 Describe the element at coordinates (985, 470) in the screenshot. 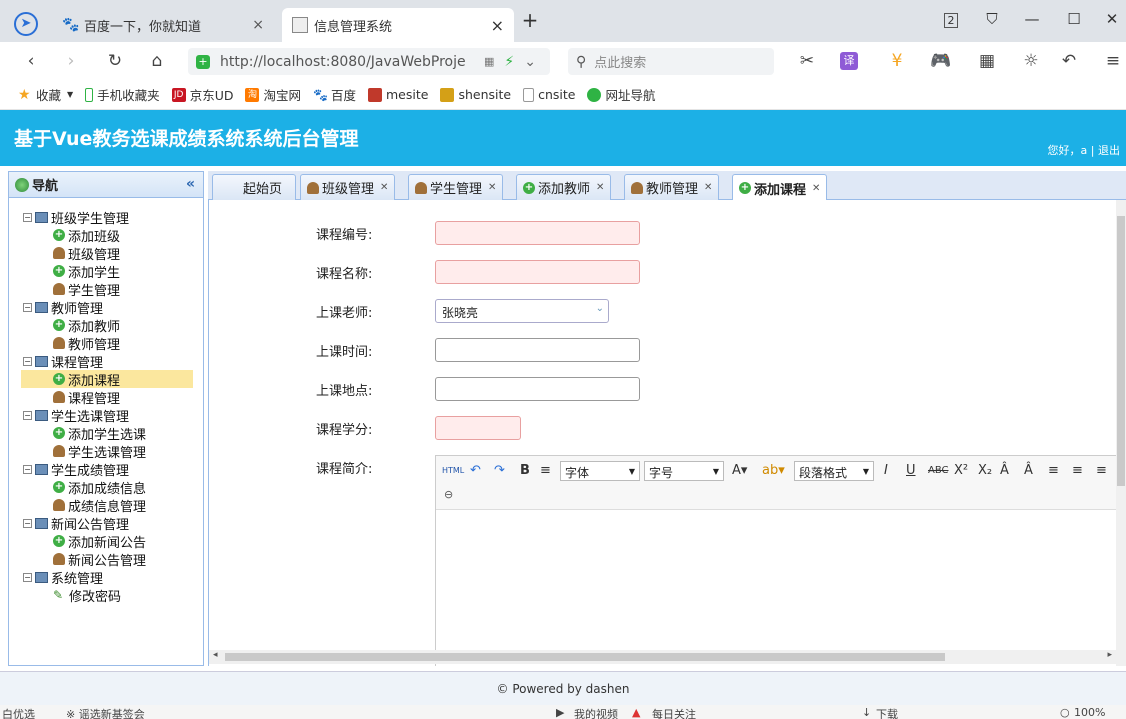

I see `subscript-icon: X₂` at that location.